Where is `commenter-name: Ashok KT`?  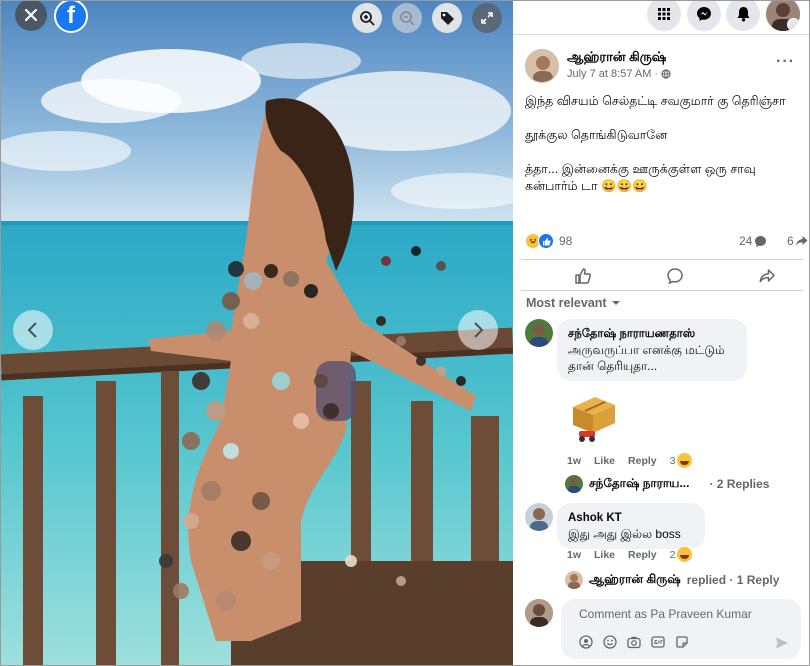 commenter-name: Ashok KT is located at coordinates (631, 518).